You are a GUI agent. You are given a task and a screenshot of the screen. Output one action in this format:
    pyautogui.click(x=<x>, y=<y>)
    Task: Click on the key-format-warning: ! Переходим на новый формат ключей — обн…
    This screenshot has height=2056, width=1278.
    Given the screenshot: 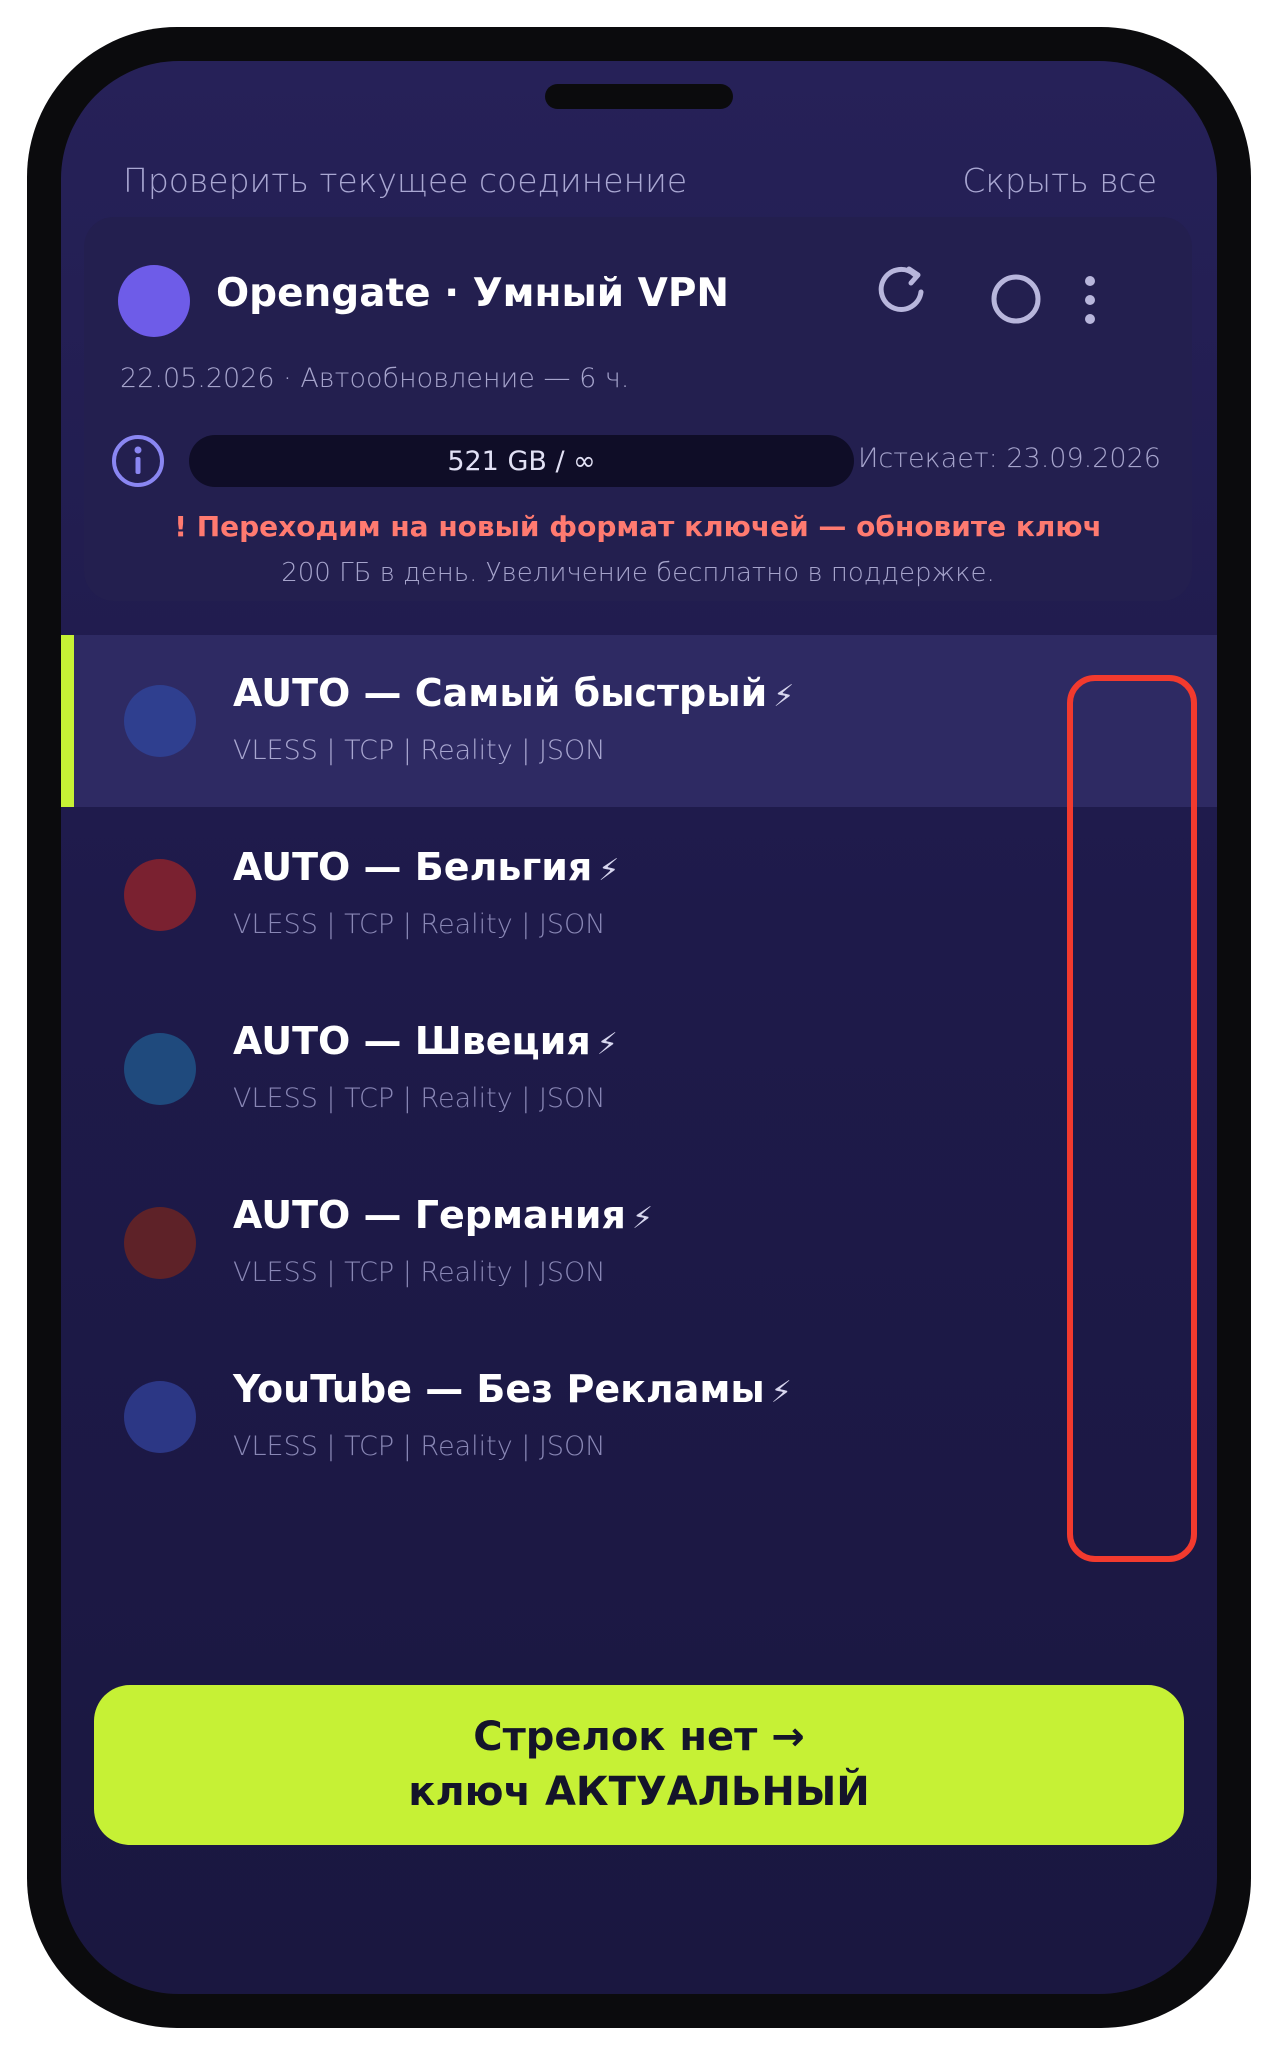 What is the action you would take?
    pyautogui.click(x=638, y=526)
    